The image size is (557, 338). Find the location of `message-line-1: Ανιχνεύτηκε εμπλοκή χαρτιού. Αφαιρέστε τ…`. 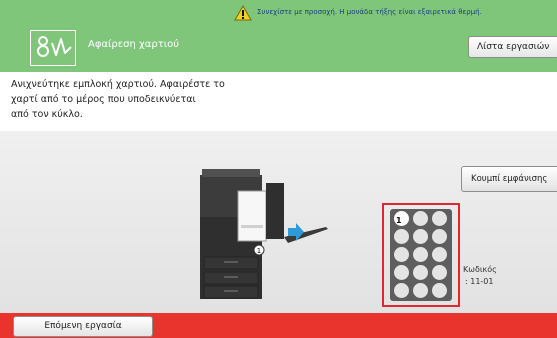

message-line-1: Ανιχνεύτηκε εμπλοκή χαρτιού. Αφαιρέστε τ… is located at coordinates (118, 84).